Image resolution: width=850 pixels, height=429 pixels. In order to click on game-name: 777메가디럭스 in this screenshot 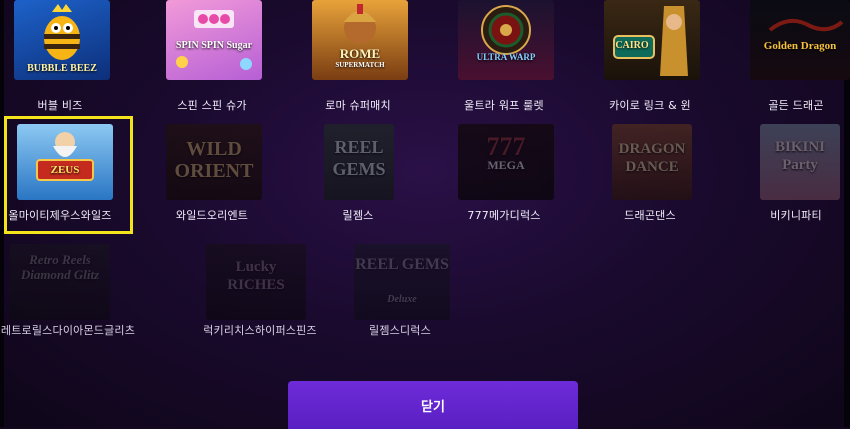, I will do `click(504, 215)`.